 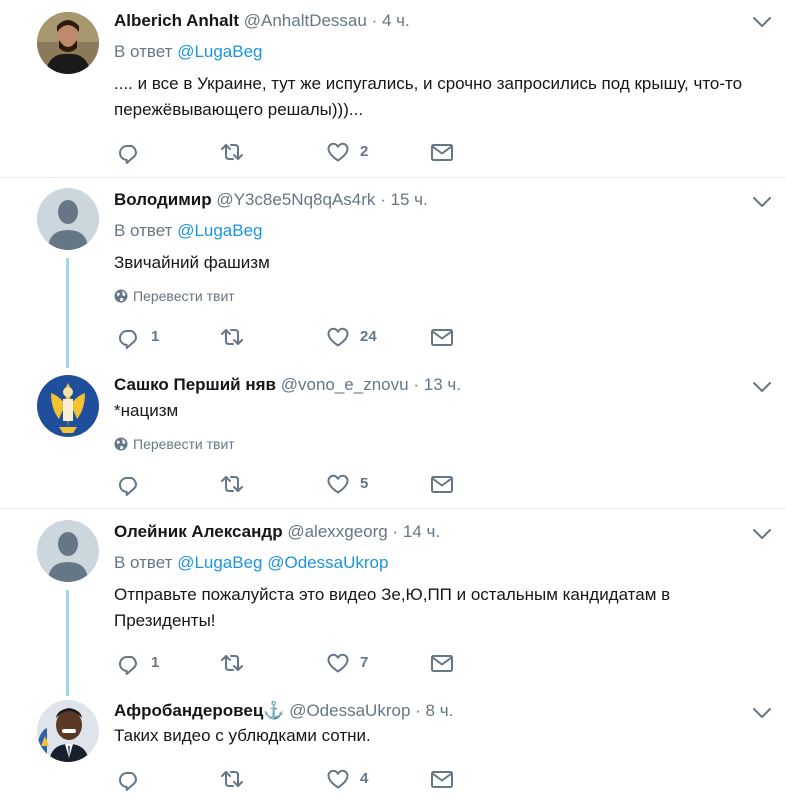 What do you see at coordinates (146, 410) in the screenshot?
I see `tweet-text: *нацизм` at bounding box center [146, 410].